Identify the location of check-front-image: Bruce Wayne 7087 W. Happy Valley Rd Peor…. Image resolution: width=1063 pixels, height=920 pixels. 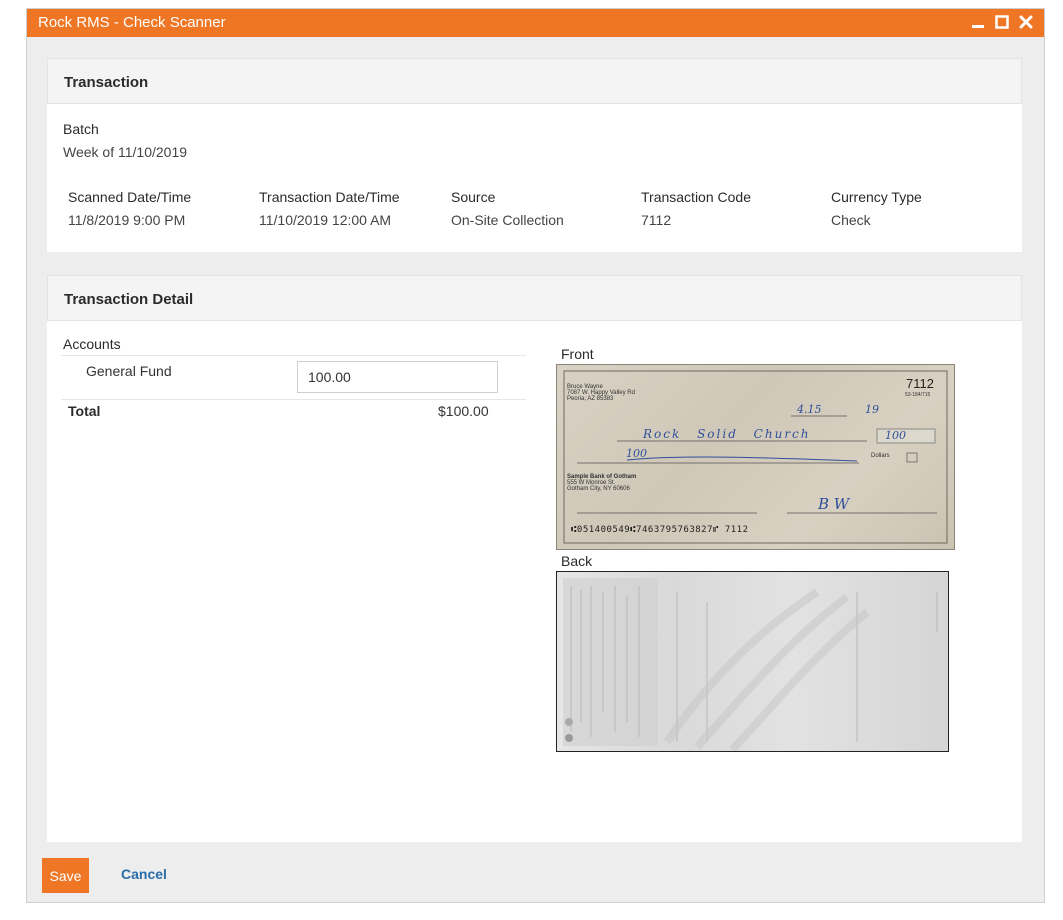
(755, 457).